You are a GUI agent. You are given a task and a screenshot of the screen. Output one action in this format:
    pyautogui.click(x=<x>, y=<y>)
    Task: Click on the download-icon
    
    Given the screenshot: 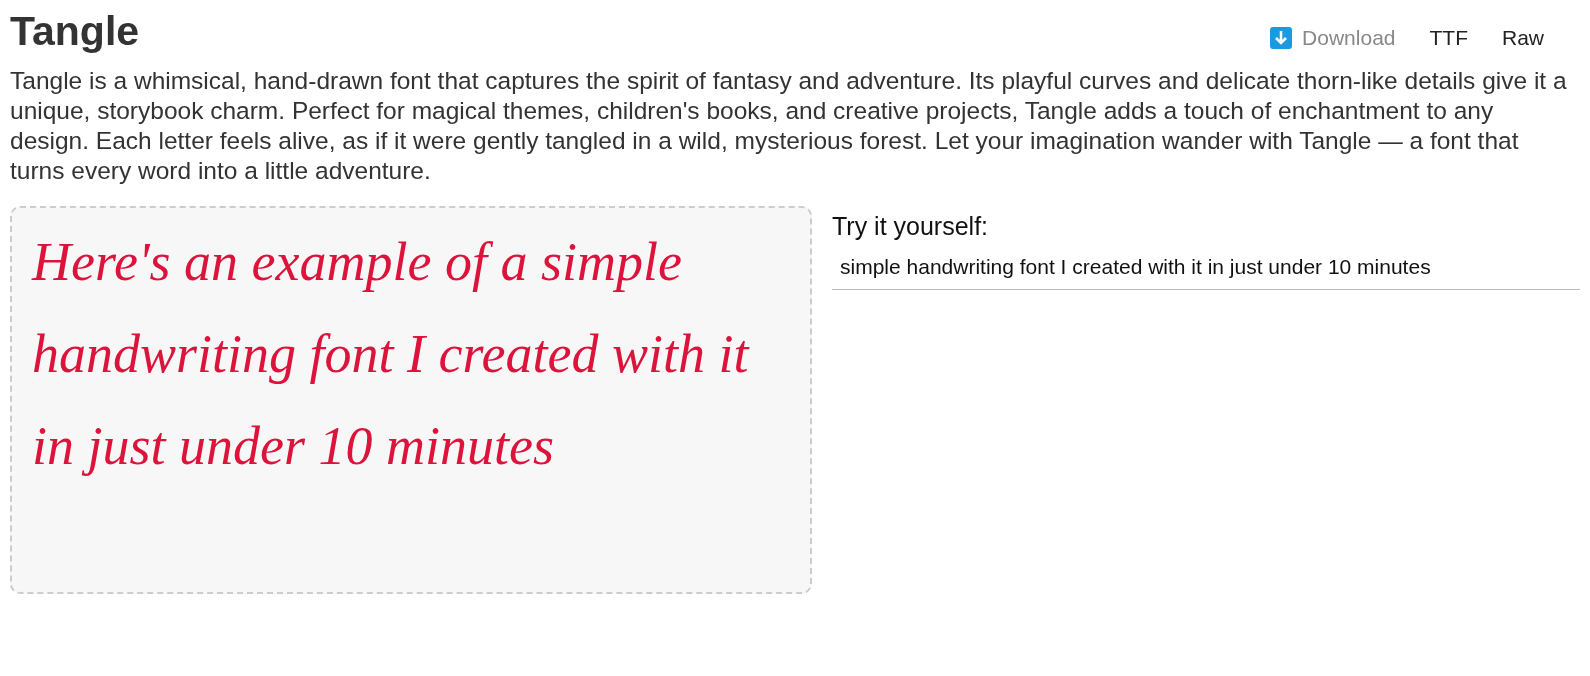 What is the action you would take?
    pyautogui.click(x=1281, y=38)
    